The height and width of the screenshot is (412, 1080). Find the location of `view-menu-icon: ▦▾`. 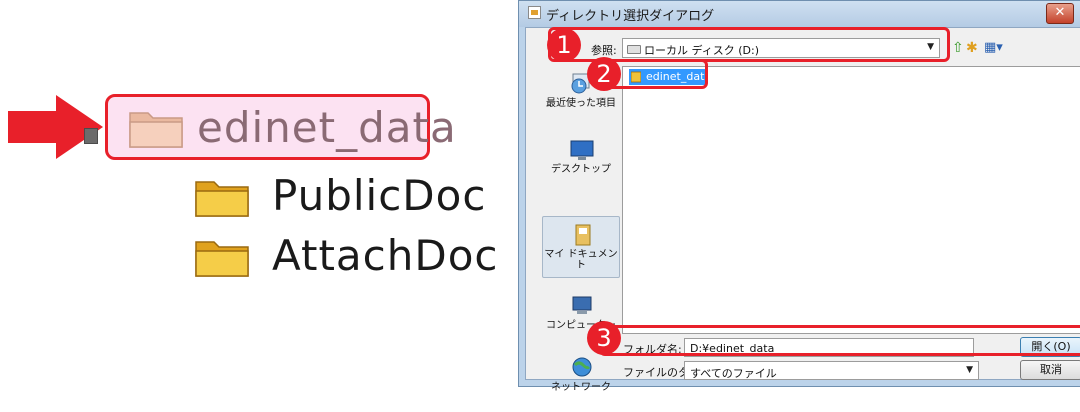

view-menu-icon: ▦▾ is located at coordinates (993, 48).